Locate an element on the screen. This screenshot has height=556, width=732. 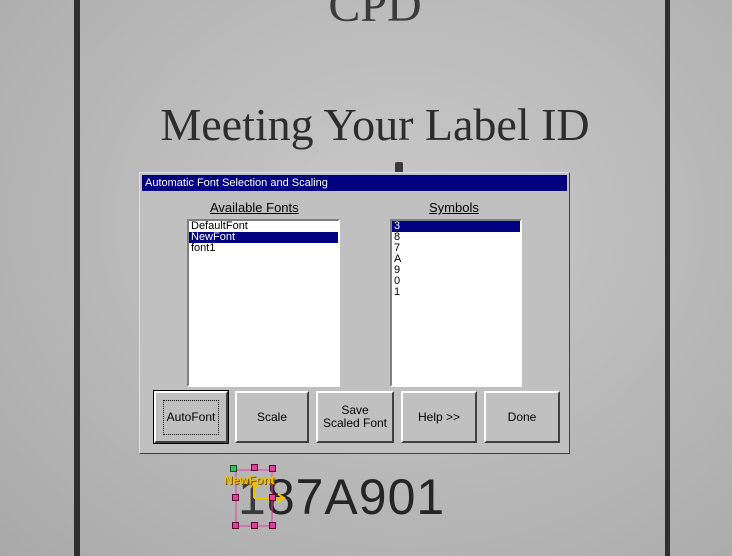
help-button: Help >> is located at coordinates (439, 417).